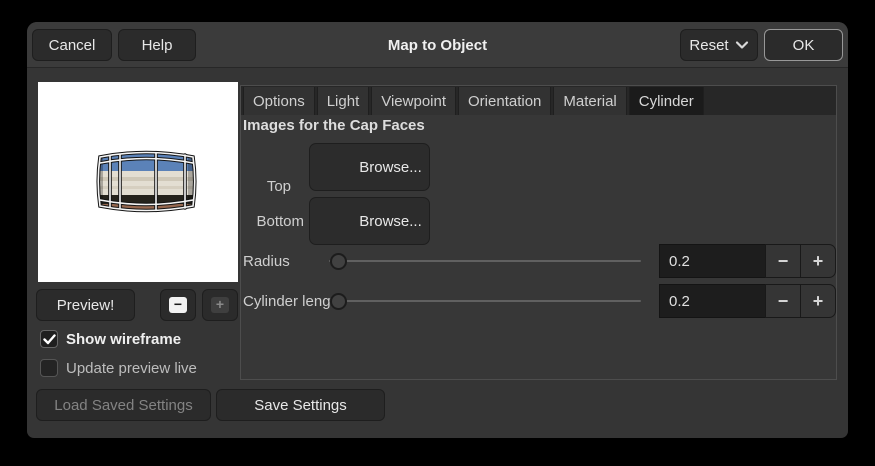 This screenshot has height=466, width=875. Describe the element at coordinates (505, 101) in the screenshot. I see `tab-orientation: Orientation` at that location.